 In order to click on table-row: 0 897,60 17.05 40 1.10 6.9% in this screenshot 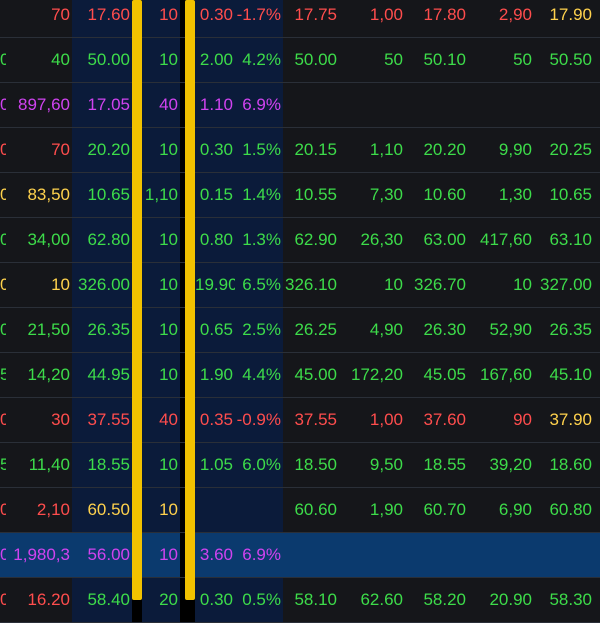, I will do `click(300, 105)`.